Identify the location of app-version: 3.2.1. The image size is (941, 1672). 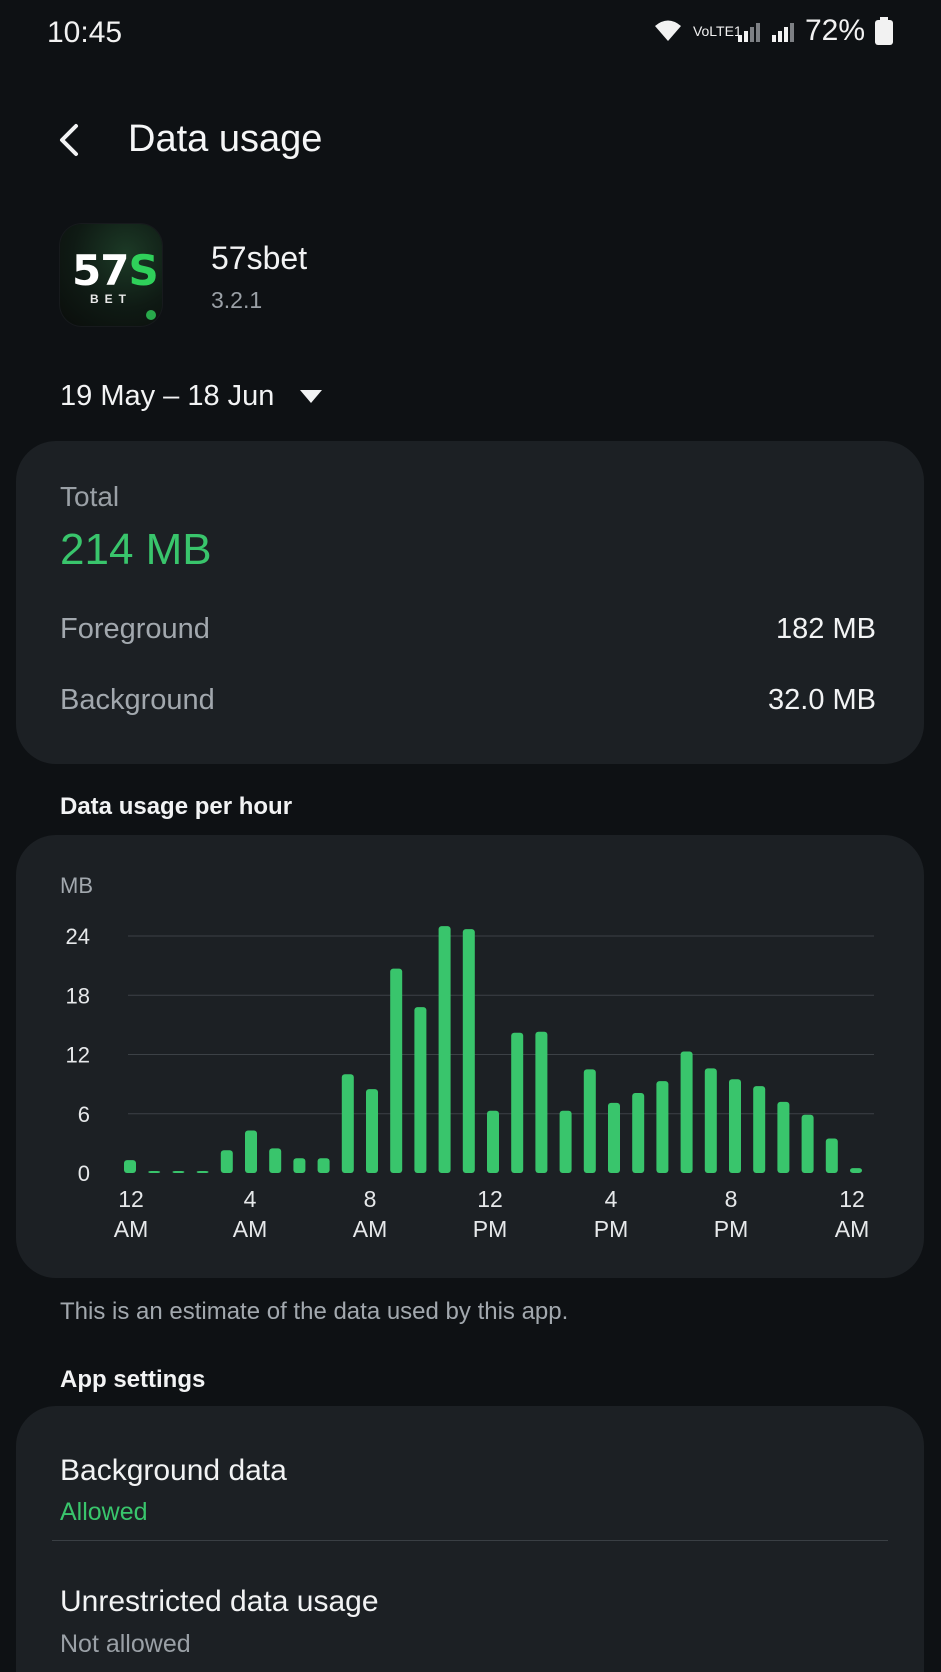
(237, 300).